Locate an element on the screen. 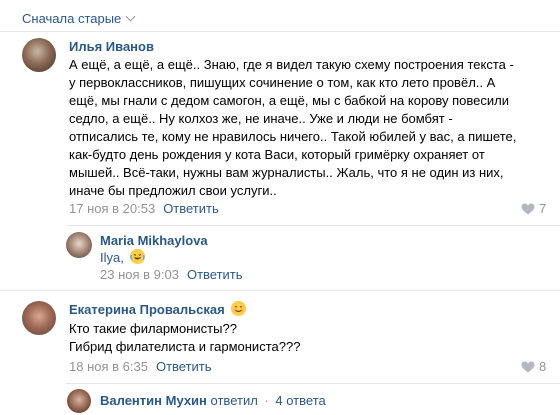 This screenshot has width=560, height=415. comment-author-row: Екатерина Провальская is located at coordinates (158, 309).